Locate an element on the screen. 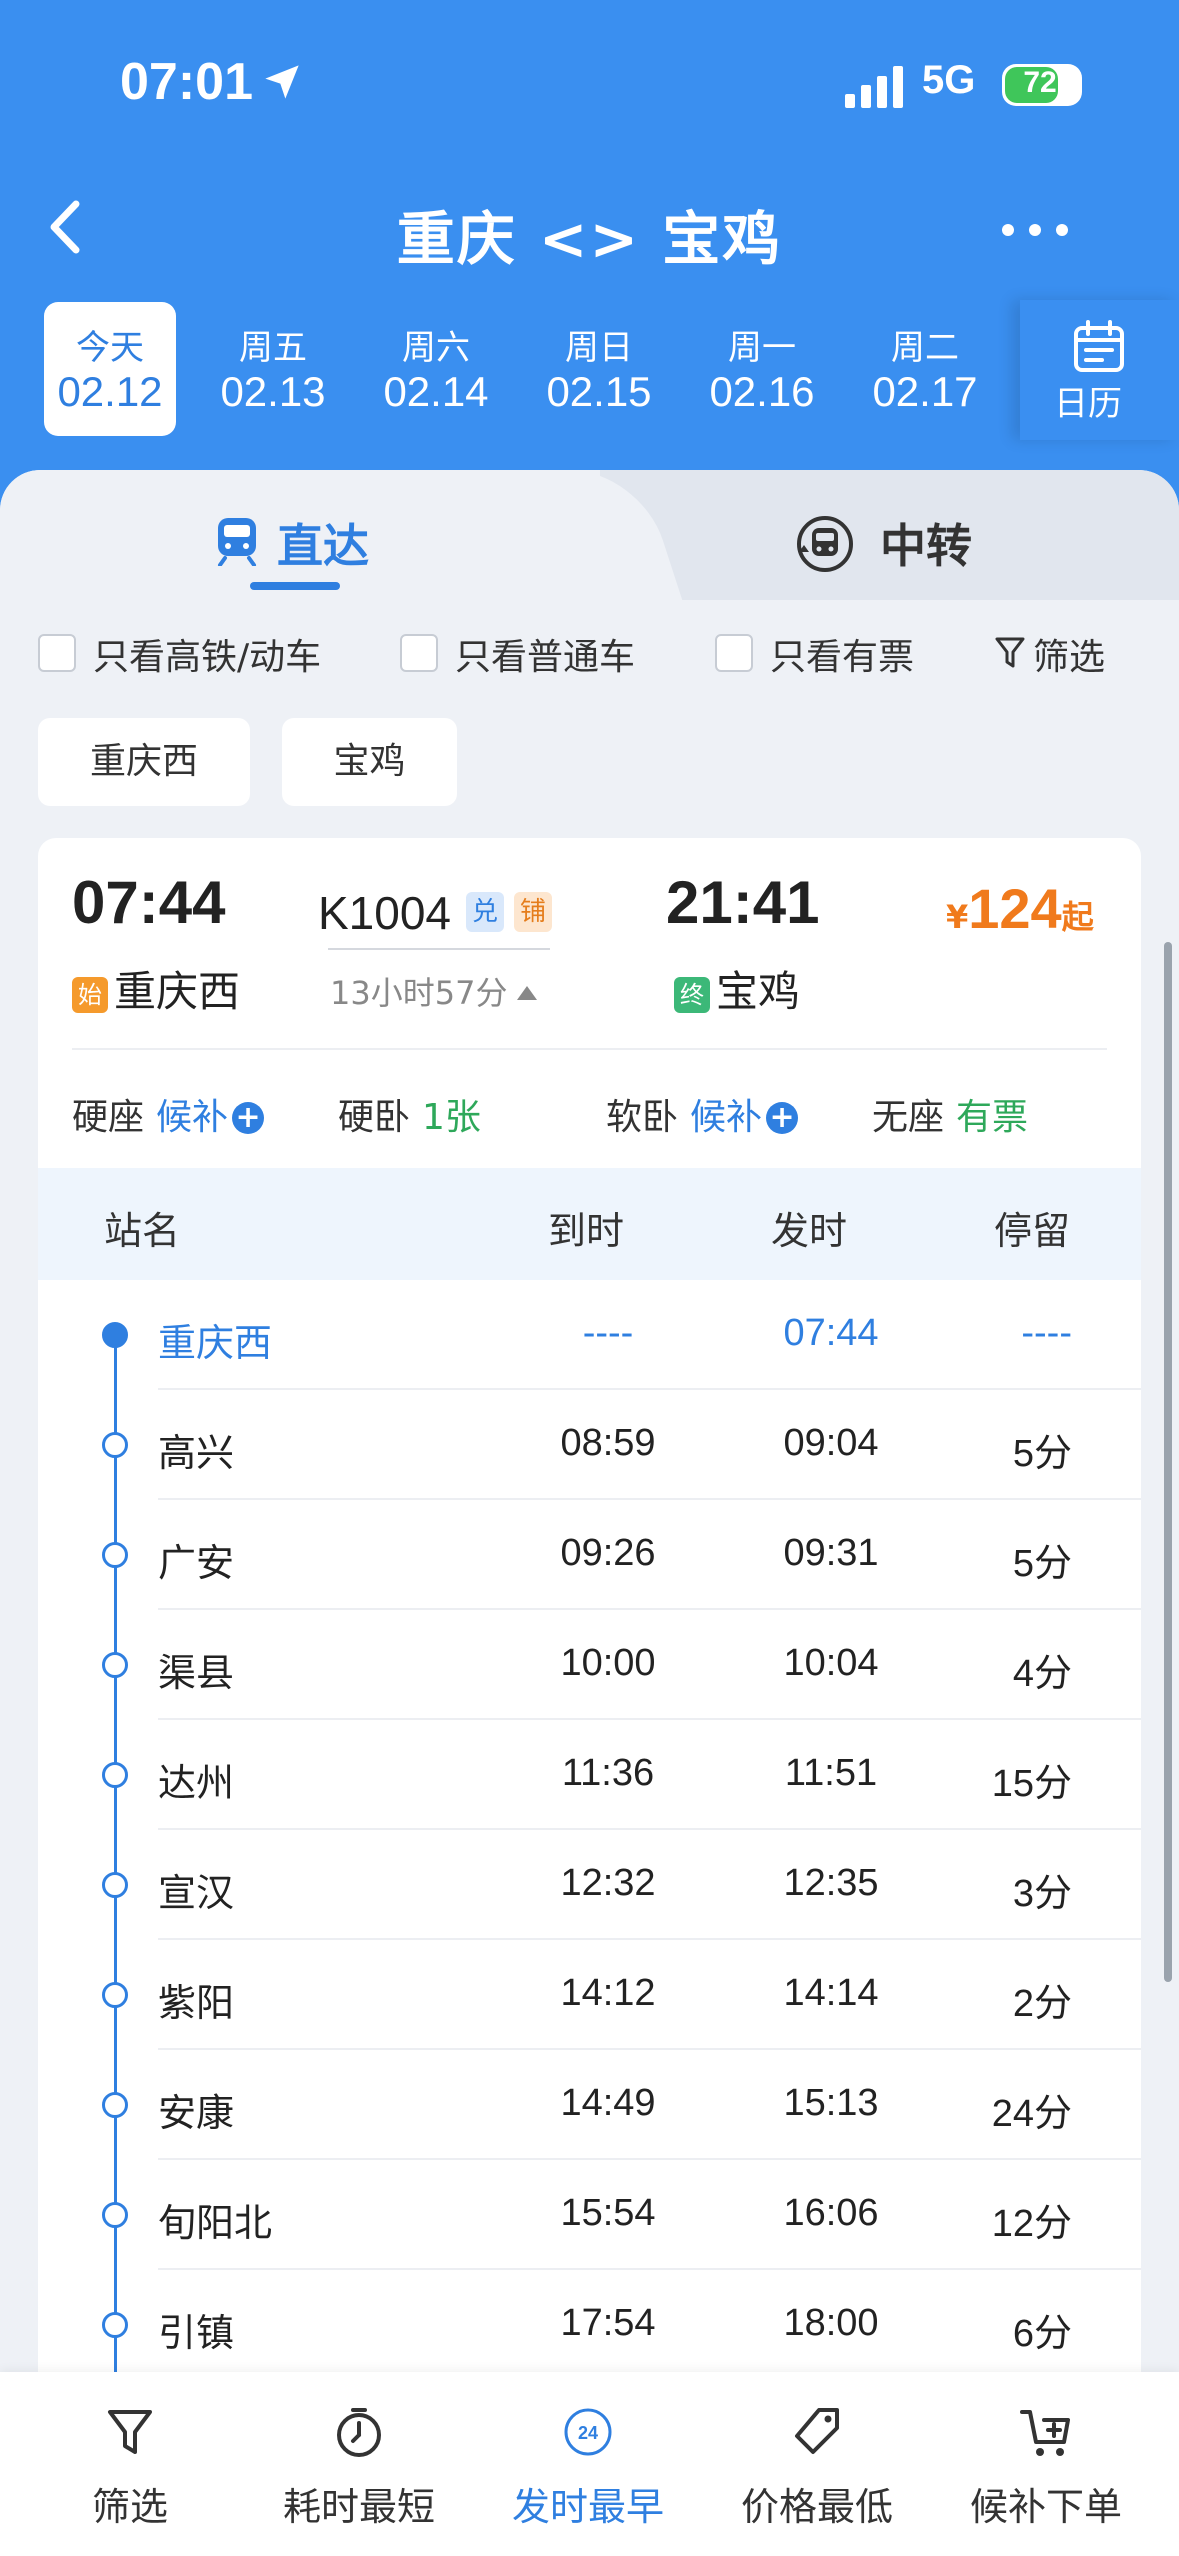  stop-arrive: 12:32 is located at coordinates (608, 1883).